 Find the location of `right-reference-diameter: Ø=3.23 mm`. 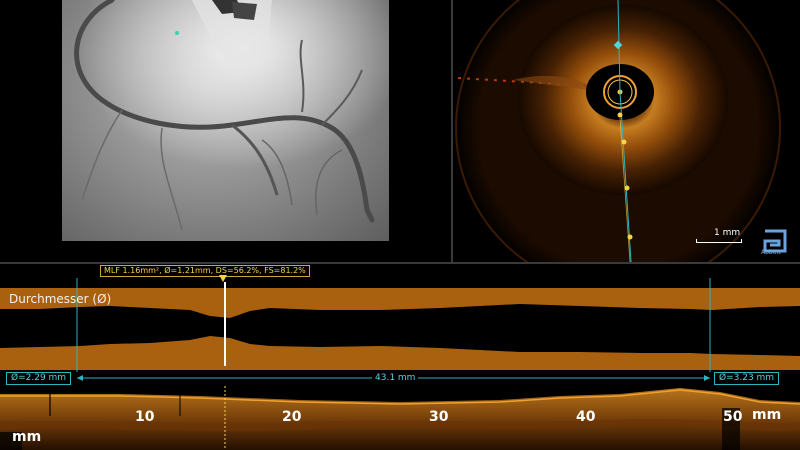

right-reference-diameter: Ø=3.23 mm is located at coordinates (747, 378).